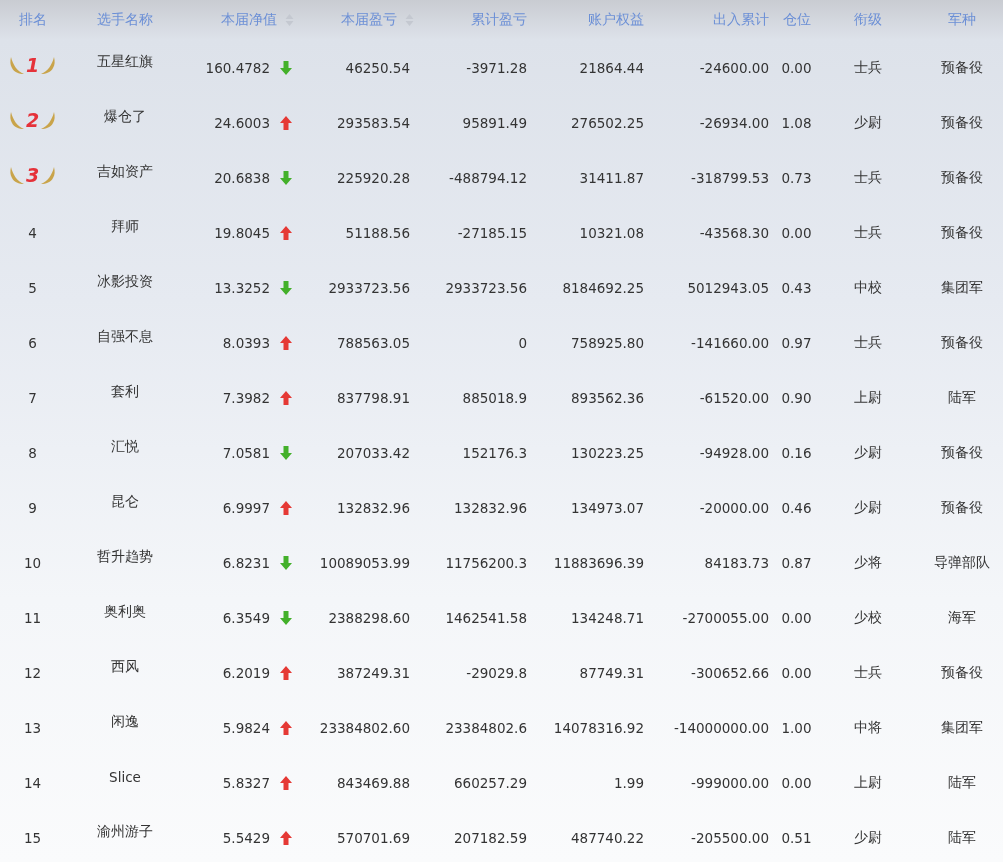 The width and height of the screenshot is (1003, 862). Describe the element at coordinates (377, 67) in the screenshot. I see `table-cell: 46250.54` at that location.